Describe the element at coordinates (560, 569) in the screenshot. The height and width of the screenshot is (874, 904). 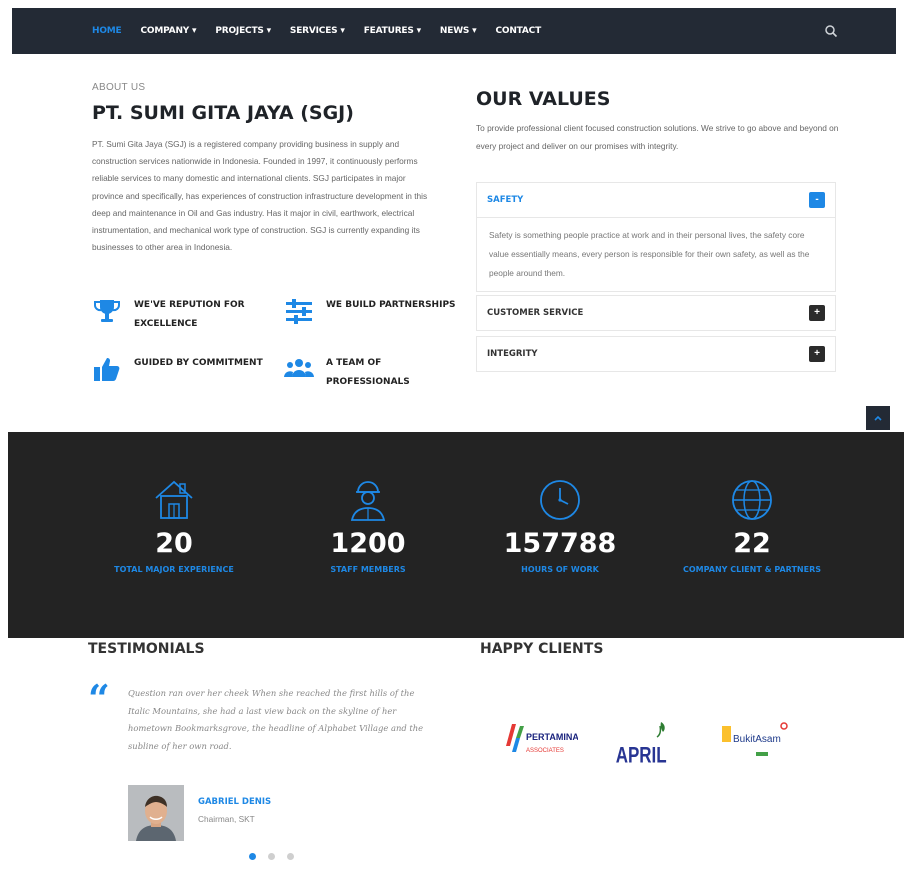
I see `stat-label: HOURS OF WORK` at that location.